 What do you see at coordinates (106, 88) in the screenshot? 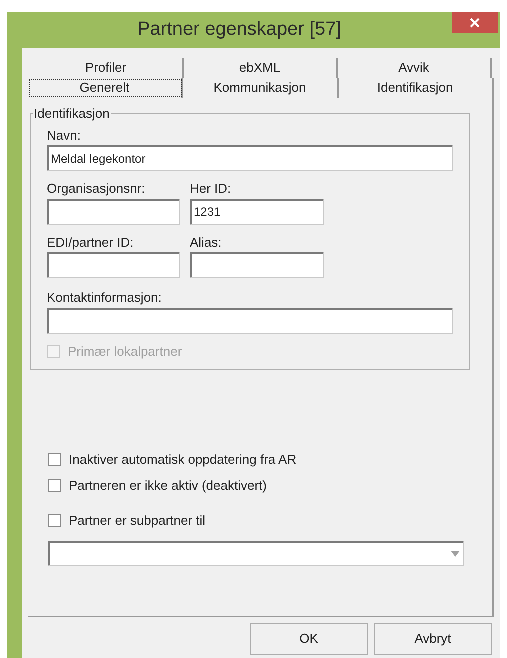
I see `tab: Generelt` at bounding box center [106, 88].